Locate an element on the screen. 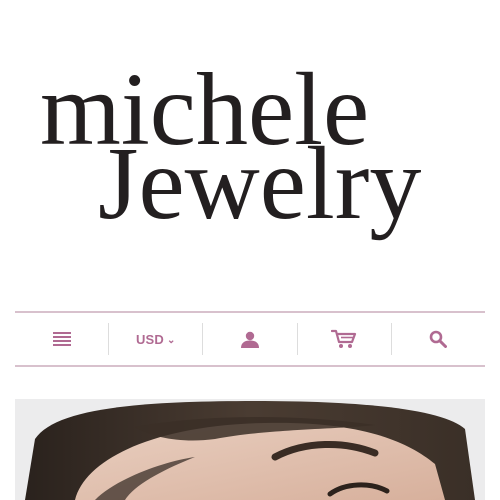 The width and height of the screenshot is (500, 500). search-icon is located at coordinates (439, 339).